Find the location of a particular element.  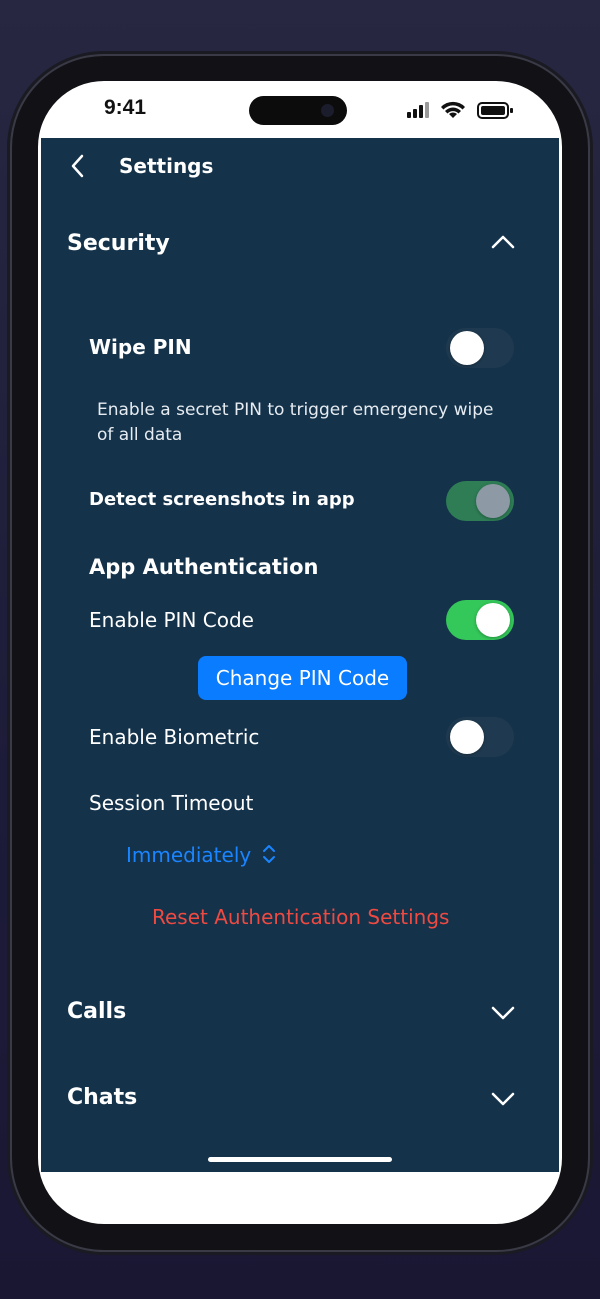

status-indicators-icon is located at coordinates (460, 110).